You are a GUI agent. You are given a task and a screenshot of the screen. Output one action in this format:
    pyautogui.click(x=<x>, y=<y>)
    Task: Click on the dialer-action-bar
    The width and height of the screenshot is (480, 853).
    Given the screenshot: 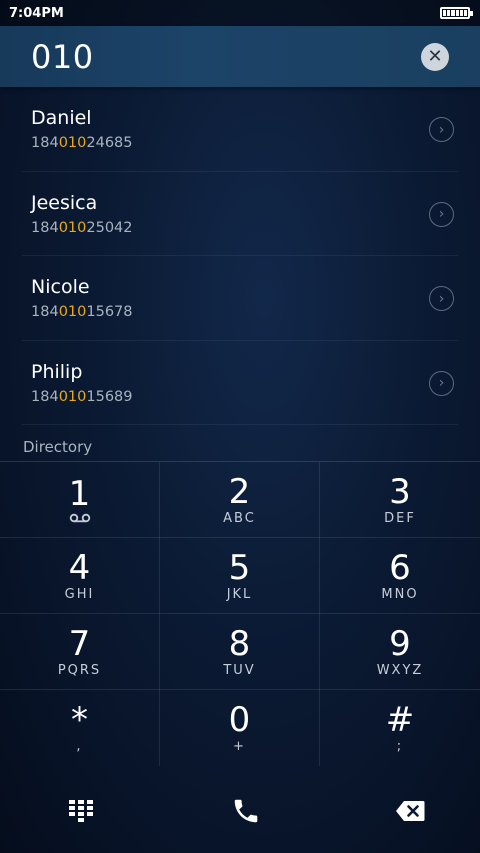 What is the action you would take?
    pyautogui.click(x=240, y=810)
    